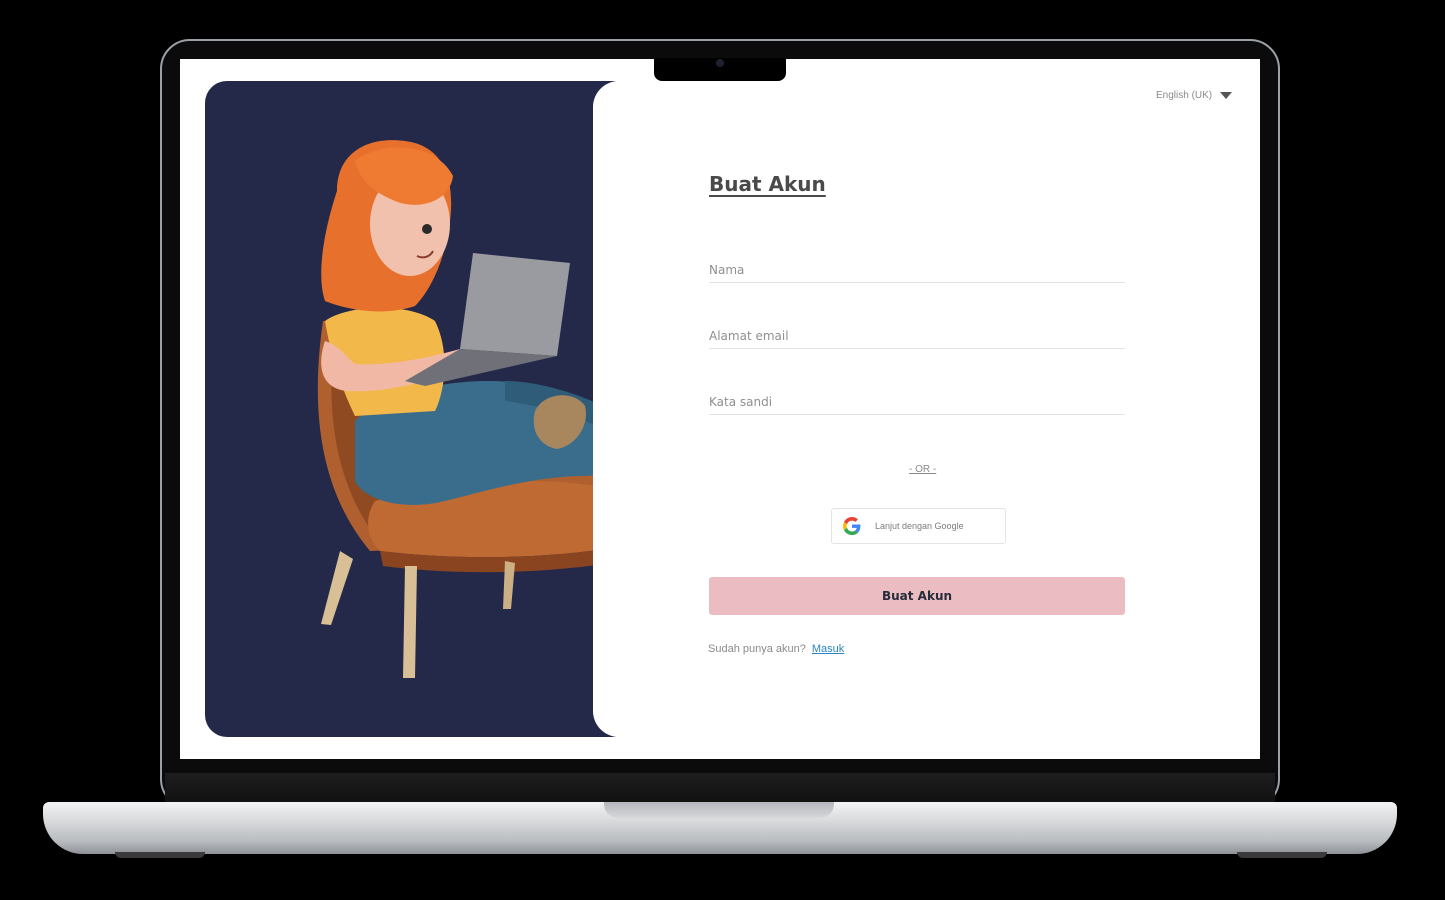 This screenshot has height=900, width=1445. I want to click on language-label: English (UK), so click(1184, 95).